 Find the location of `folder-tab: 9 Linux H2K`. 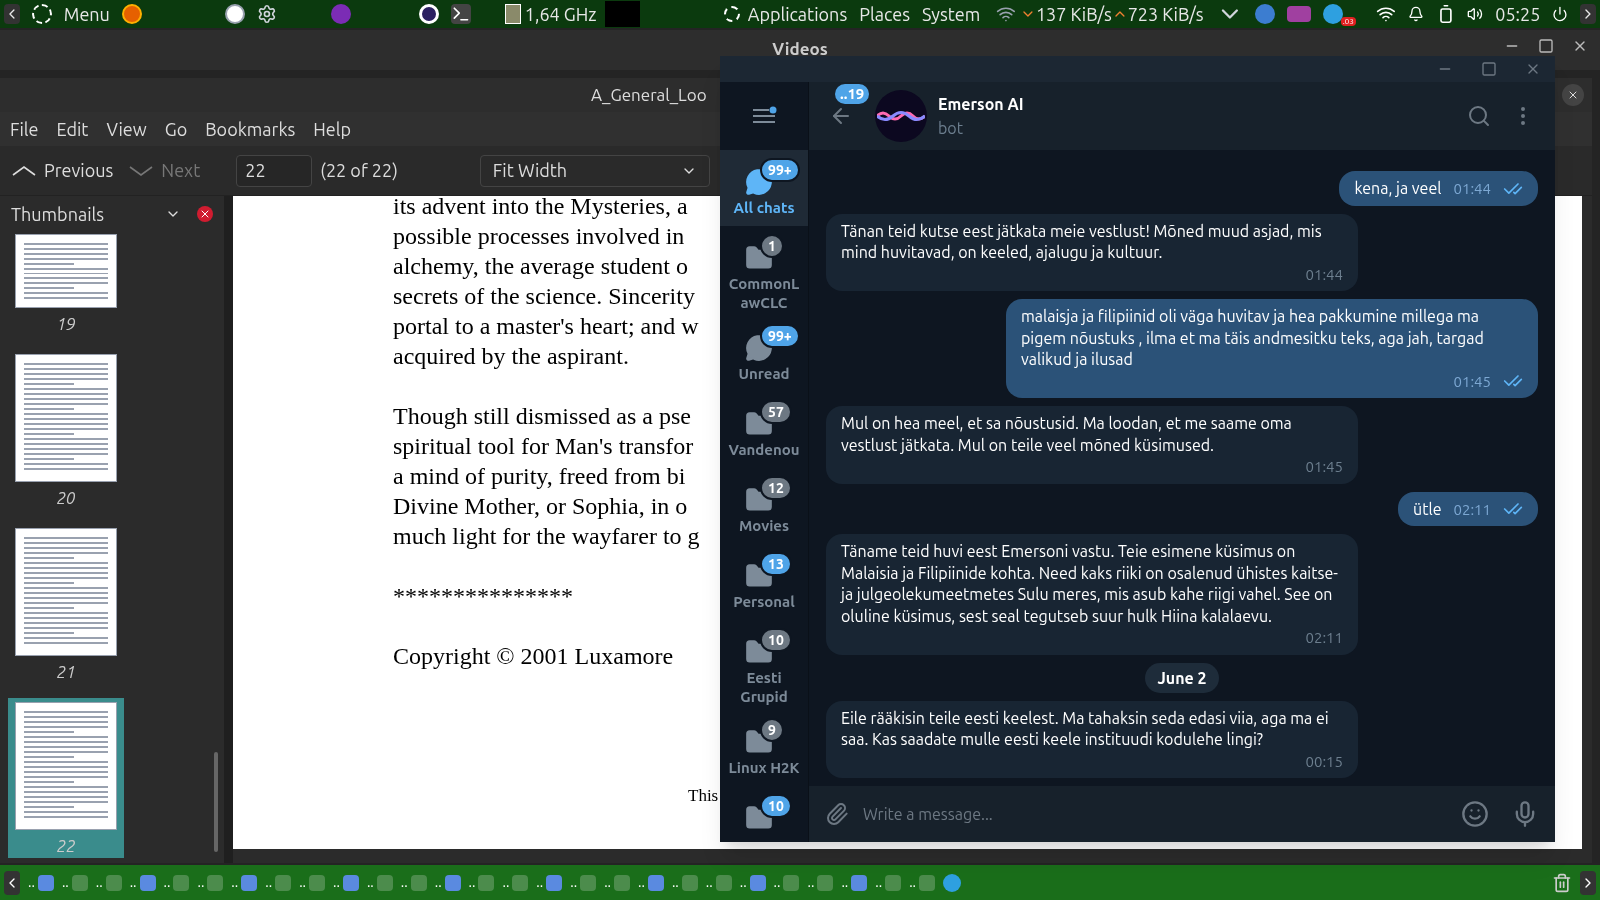

folder-tab: 9 Linux H2K is located at coordinates (764, 748).